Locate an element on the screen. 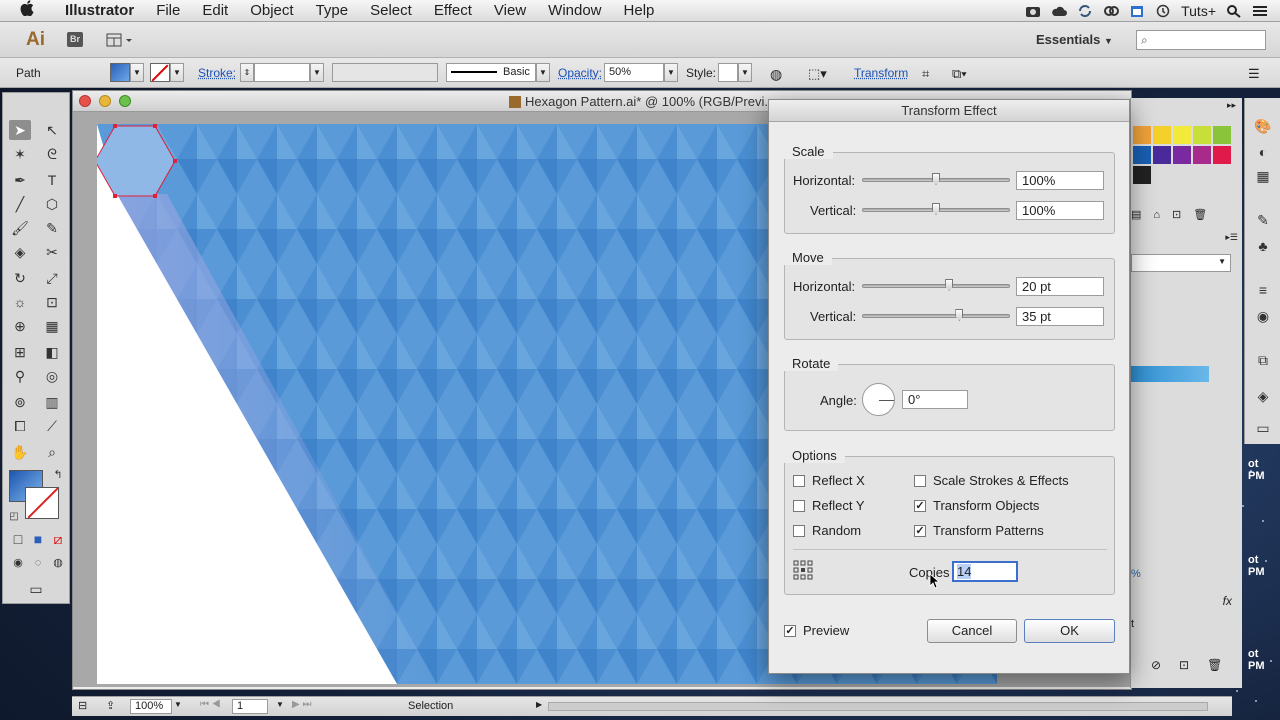 This screenshot has width=1280, height=720. time-machine-icon is located at coordinates (1163, 11).